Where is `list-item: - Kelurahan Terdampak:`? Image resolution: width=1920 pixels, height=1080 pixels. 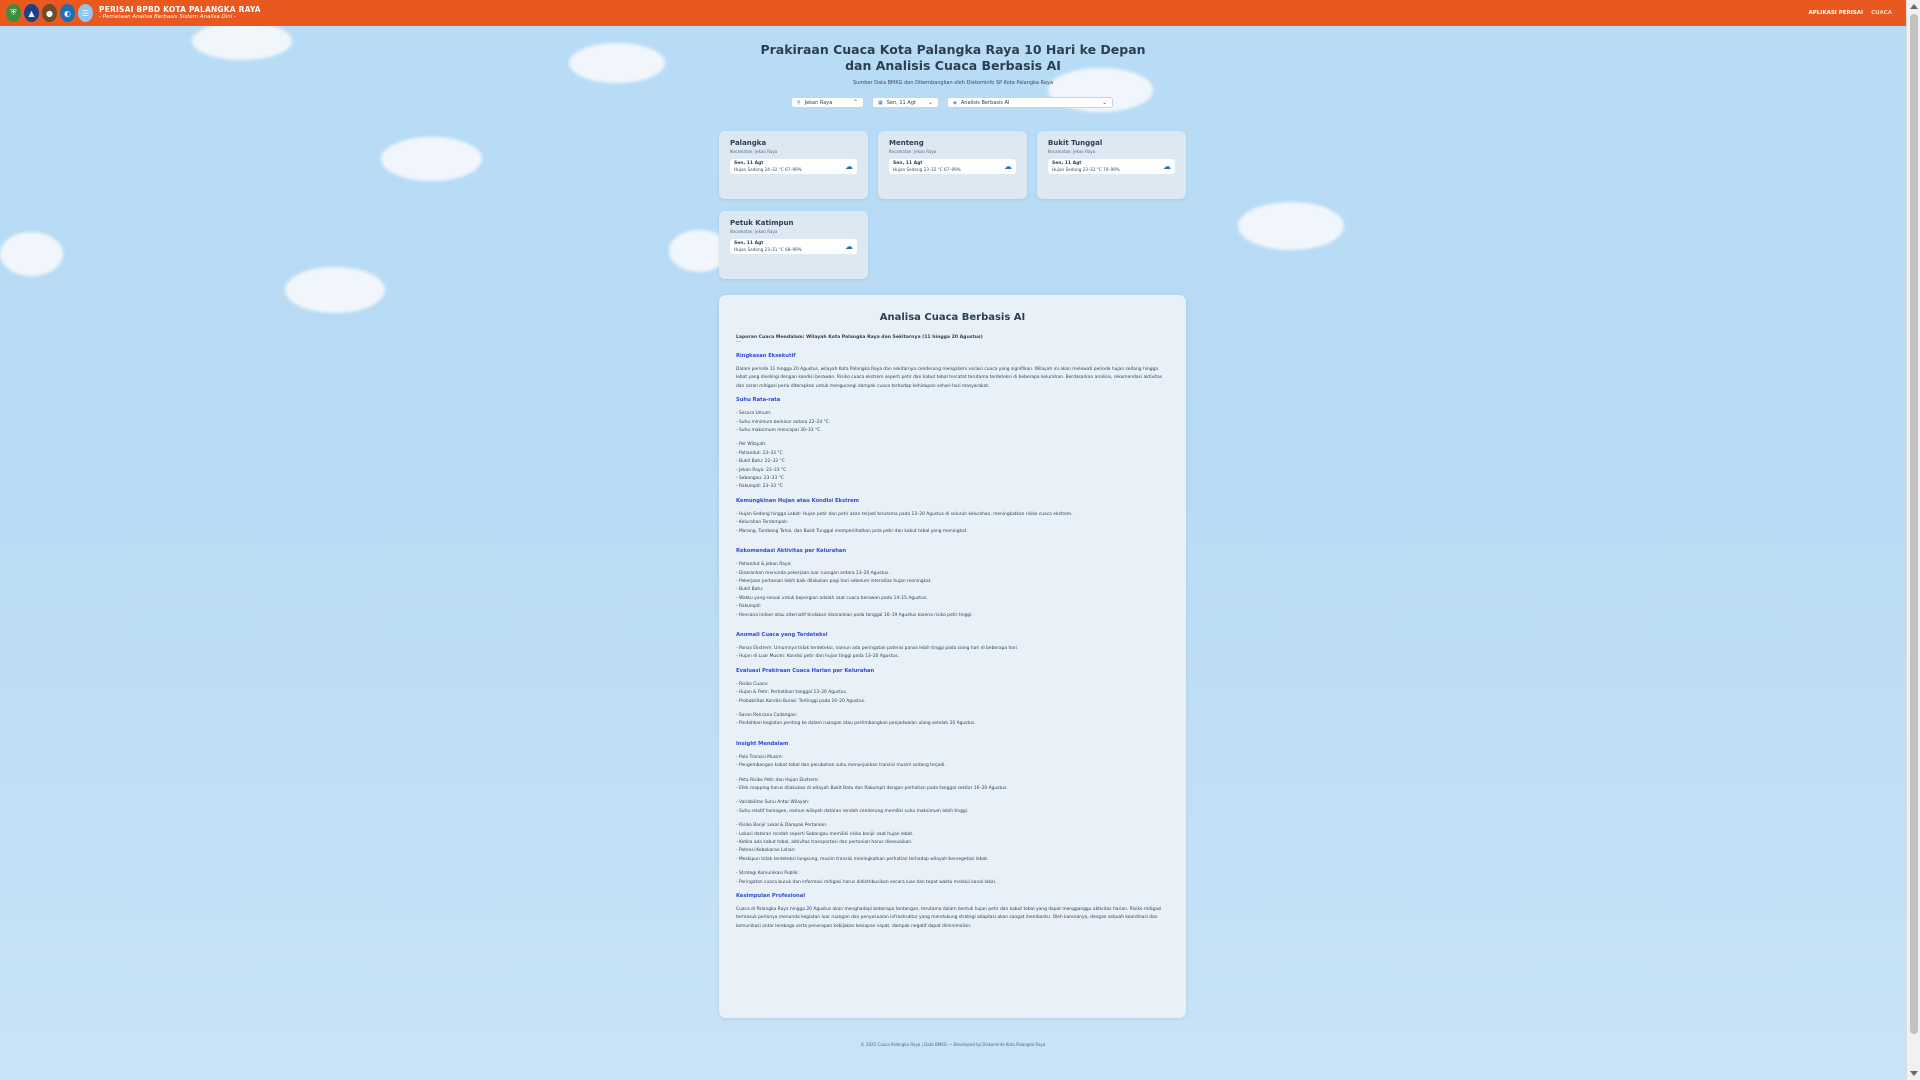 list-item: - Kelurahan Terdampak: is located at coordinates (762, 523).